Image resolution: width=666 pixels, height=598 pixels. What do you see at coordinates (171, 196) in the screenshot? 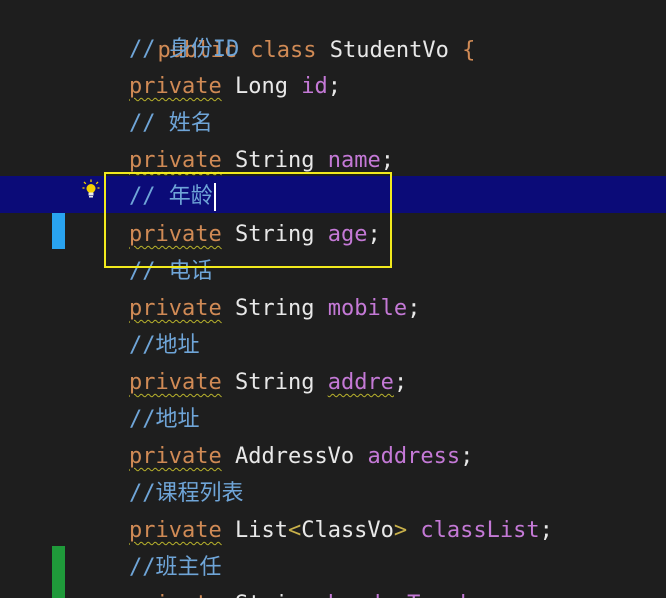
I see `comment-text: // 年龄` at bounding box center [171, 196].